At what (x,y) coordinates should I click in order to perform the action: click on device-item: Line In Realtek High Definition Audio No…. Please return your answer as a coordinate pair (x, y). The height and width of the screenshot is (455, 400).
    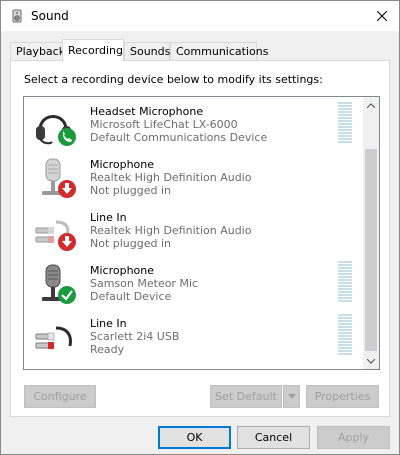
    Looking at the image, I should click on (194, 229).